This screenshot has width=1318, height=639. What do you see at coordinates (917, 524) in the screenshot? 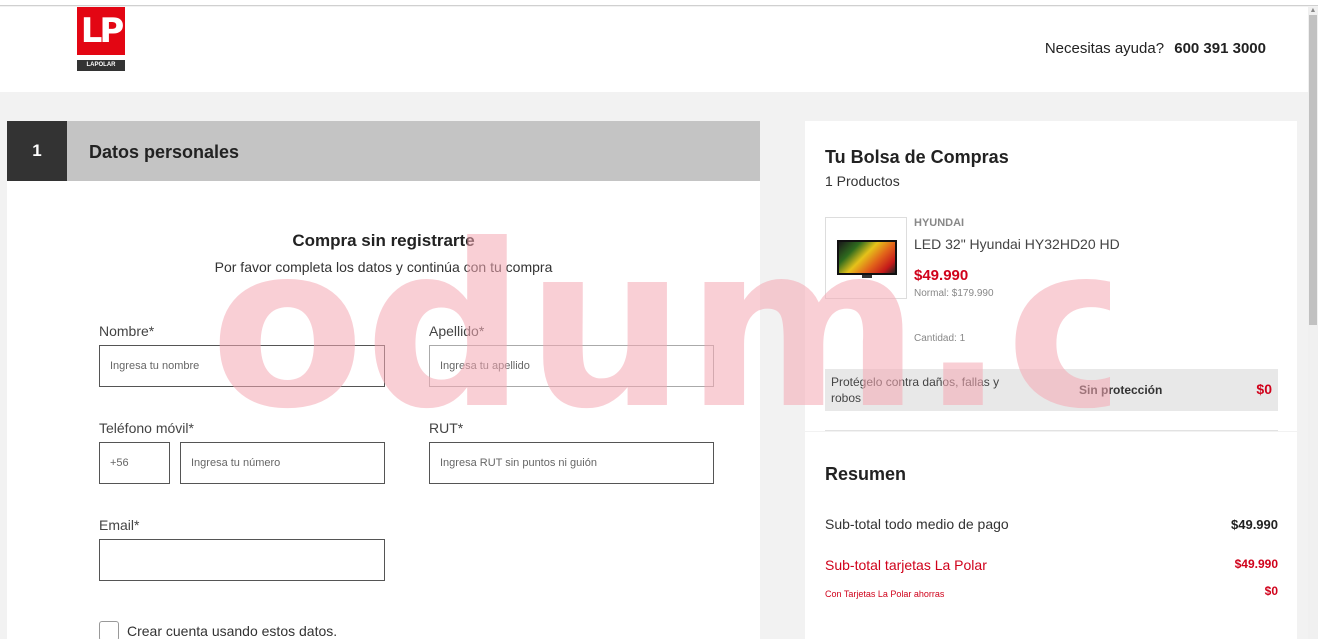
I see `subtotal-label: Sub-total todo medio de pago` at bounding box center [917, 524].